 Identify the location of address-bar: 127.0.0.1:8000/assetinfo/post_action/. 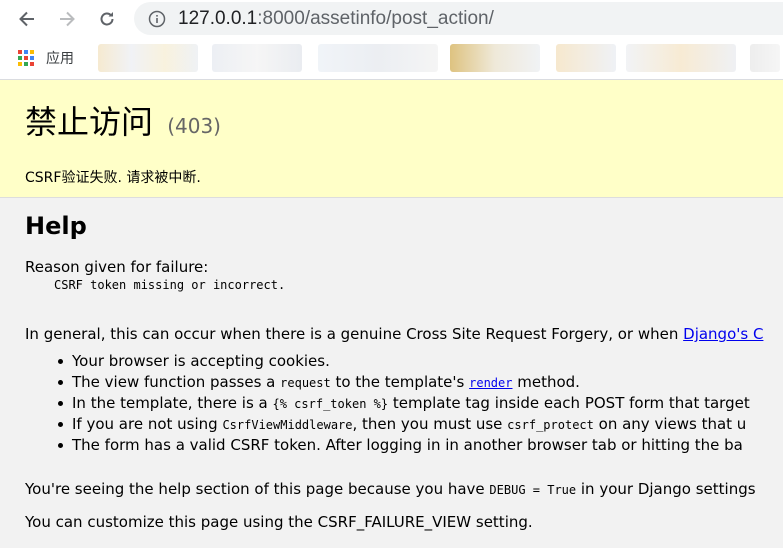
(458, 18).